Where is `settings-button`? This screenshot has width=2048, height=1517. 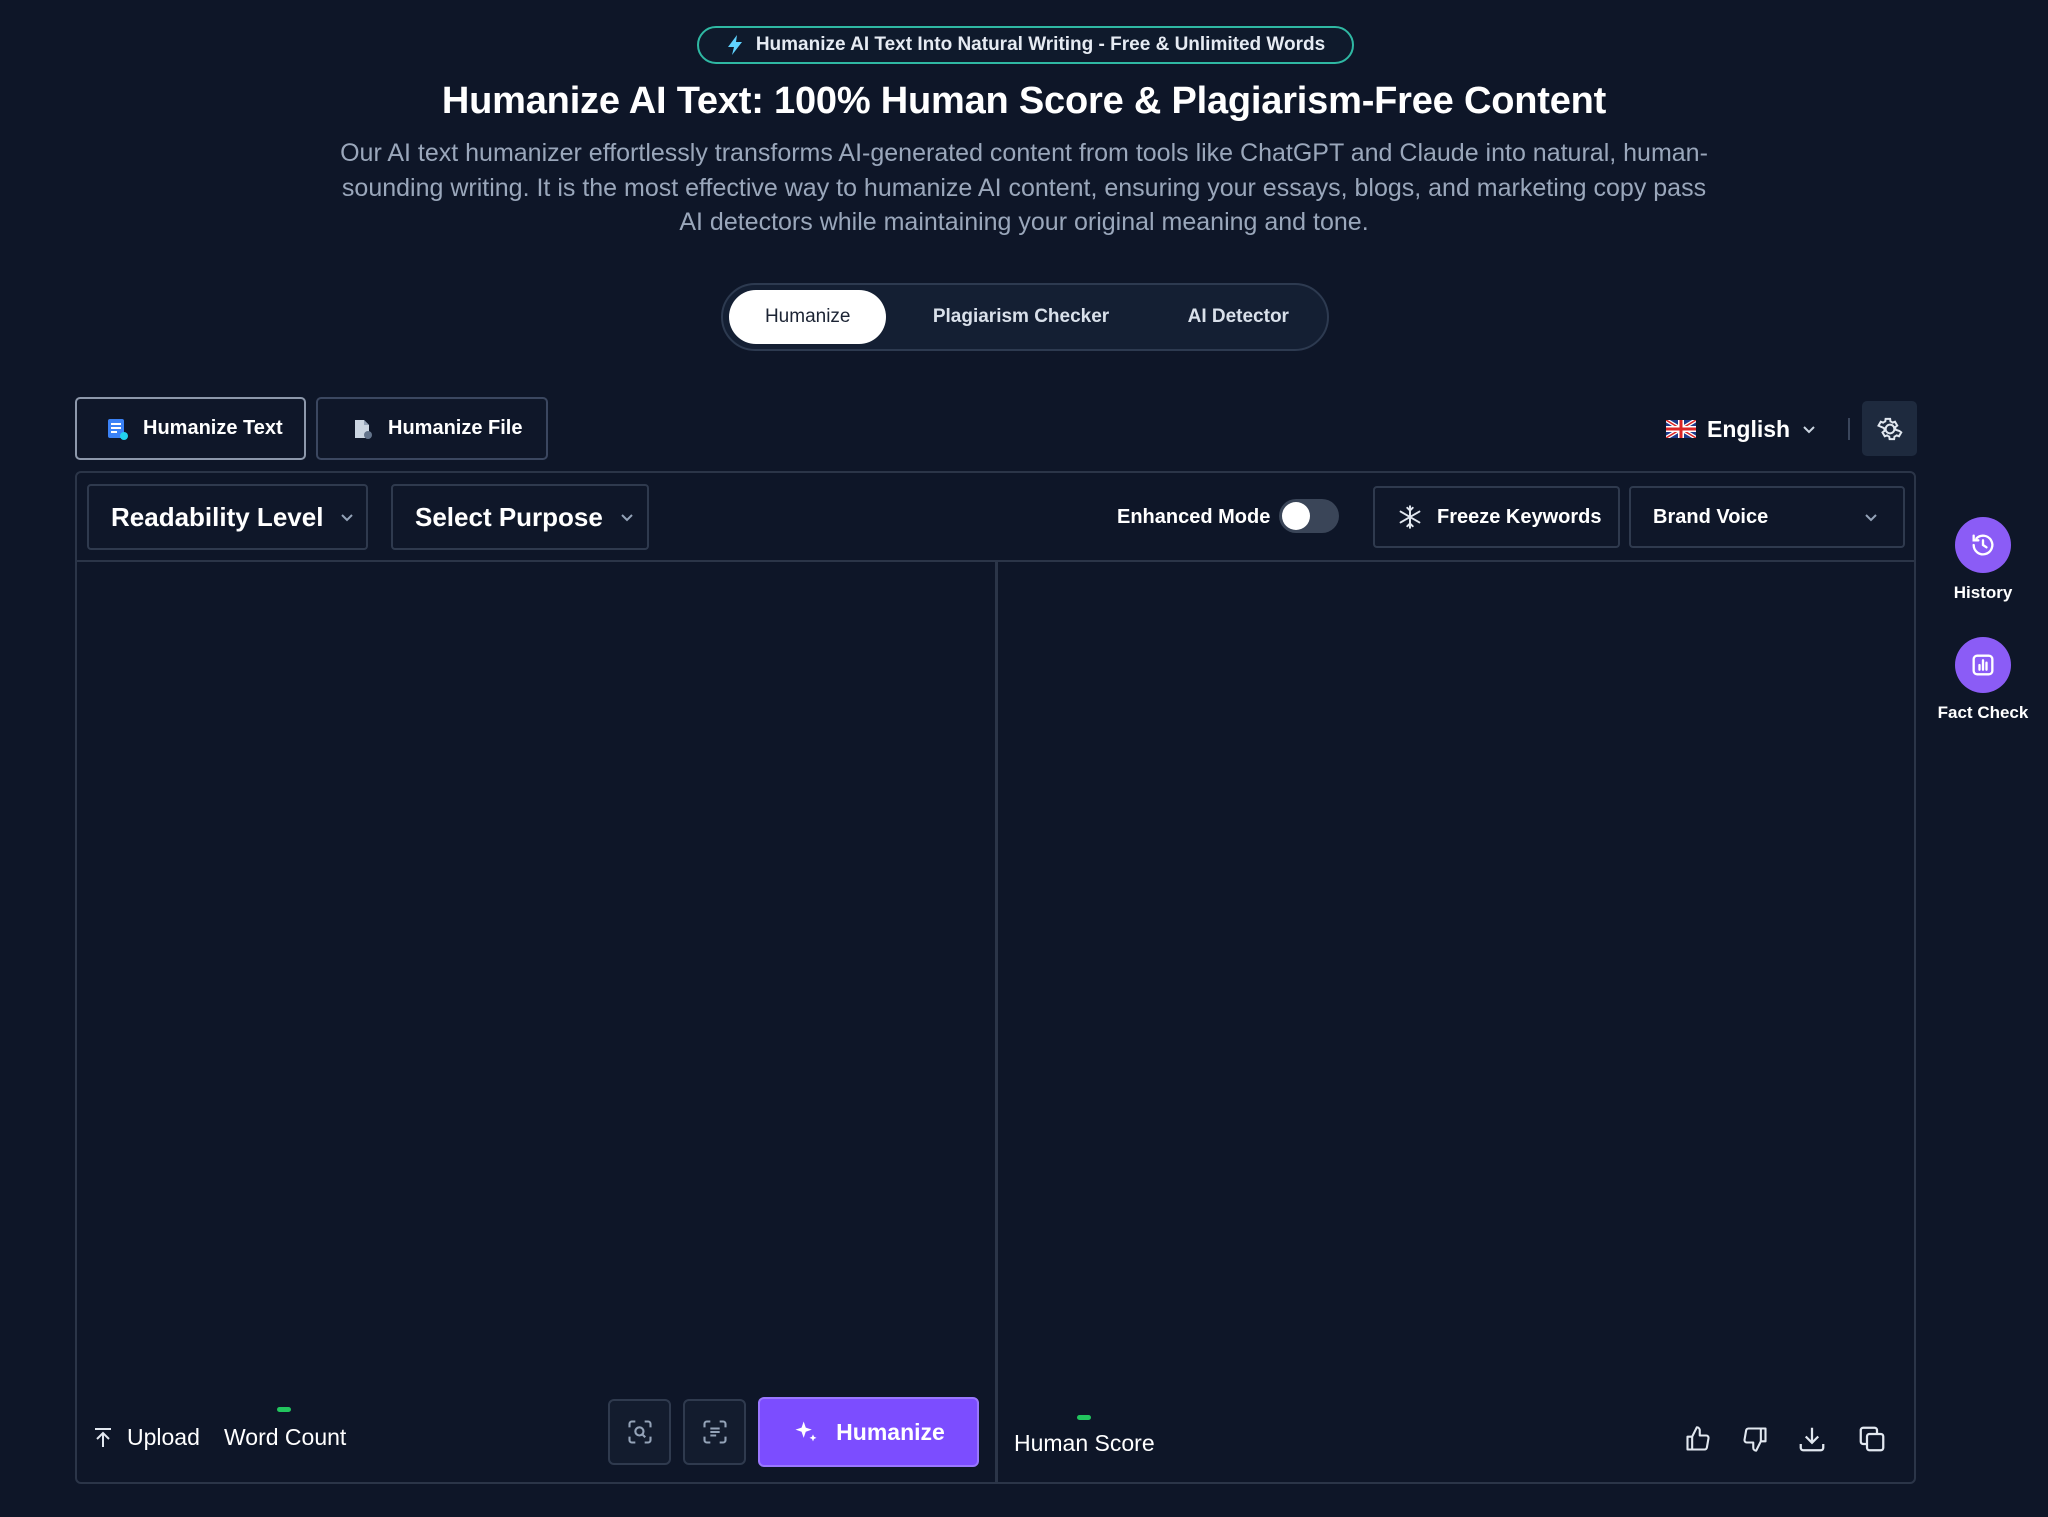
settings-button is located at coordinates (1889, 428).